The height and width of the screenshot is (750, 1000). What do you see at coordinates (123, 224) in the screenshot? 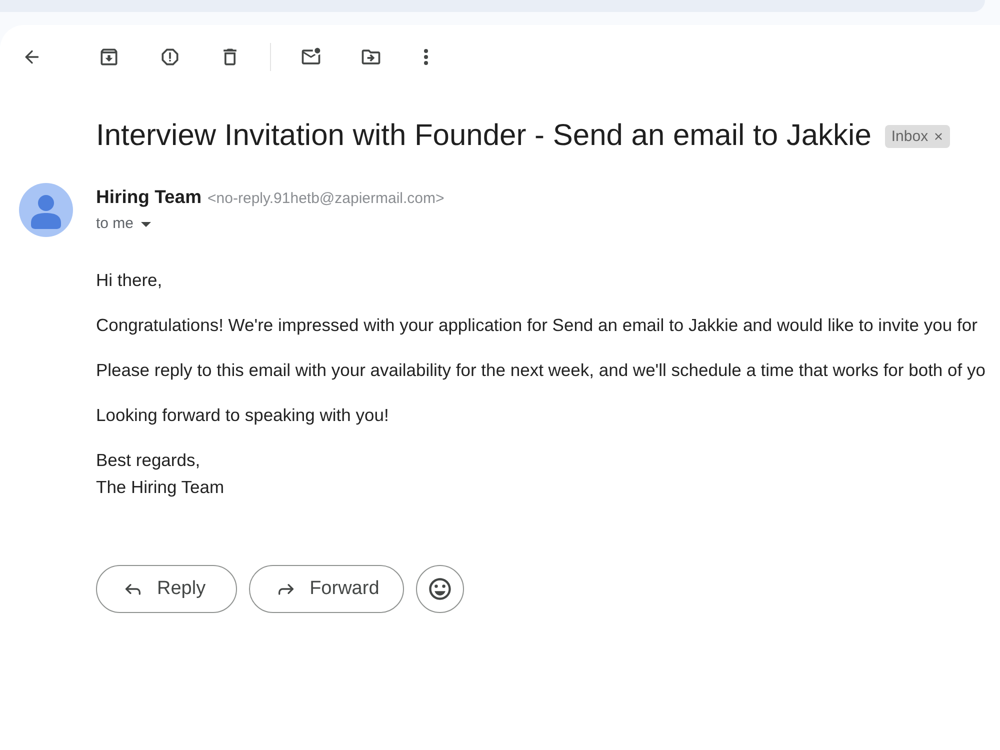
I see `recipient-details-button: to me` at bounding box center [123, 224].